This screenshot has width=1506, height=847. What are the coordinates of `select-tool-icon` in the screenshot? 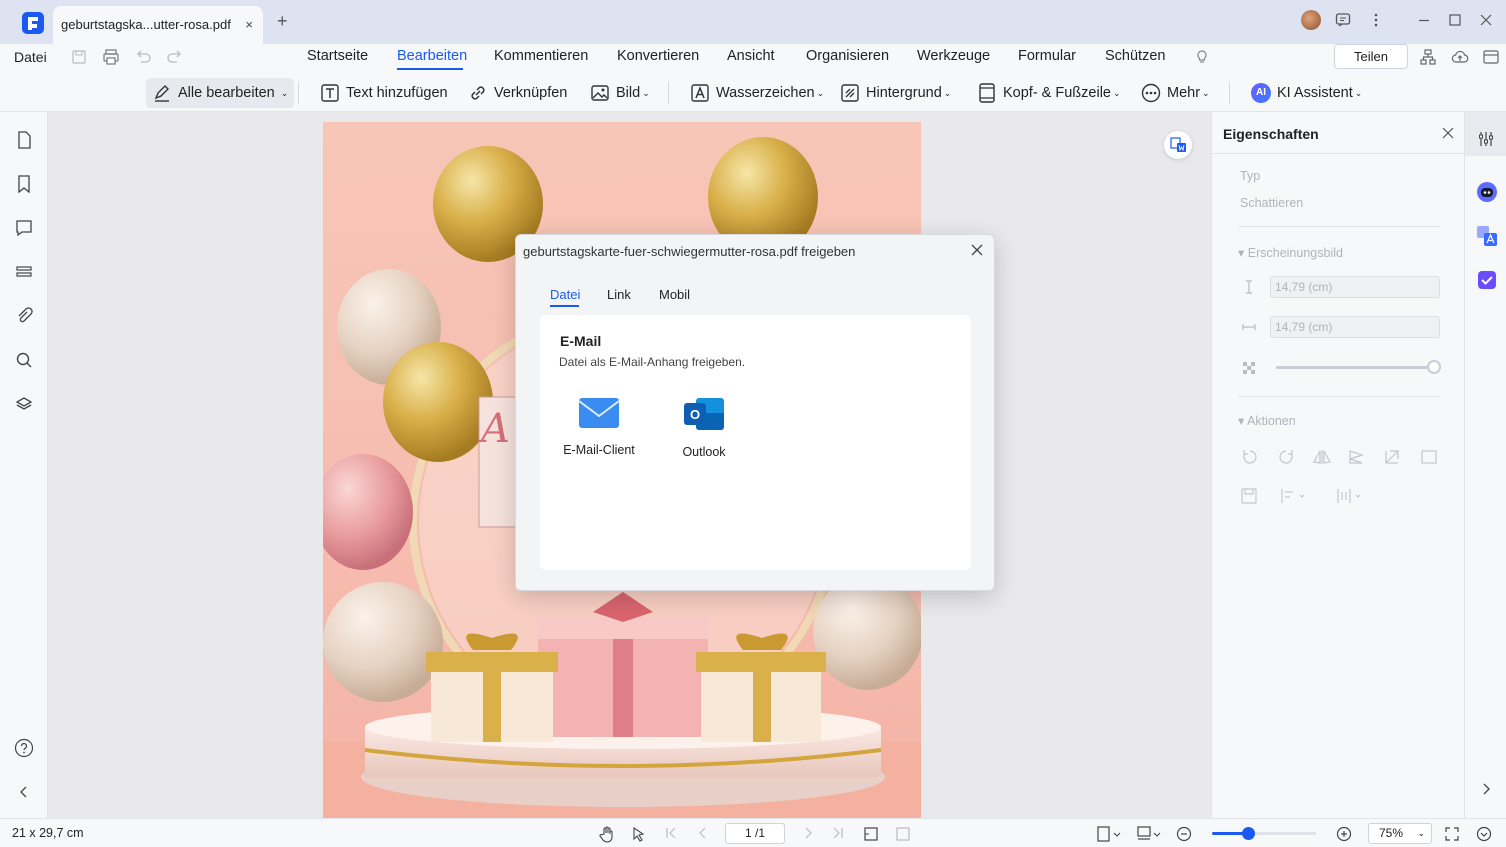 It's located at (639, 834).